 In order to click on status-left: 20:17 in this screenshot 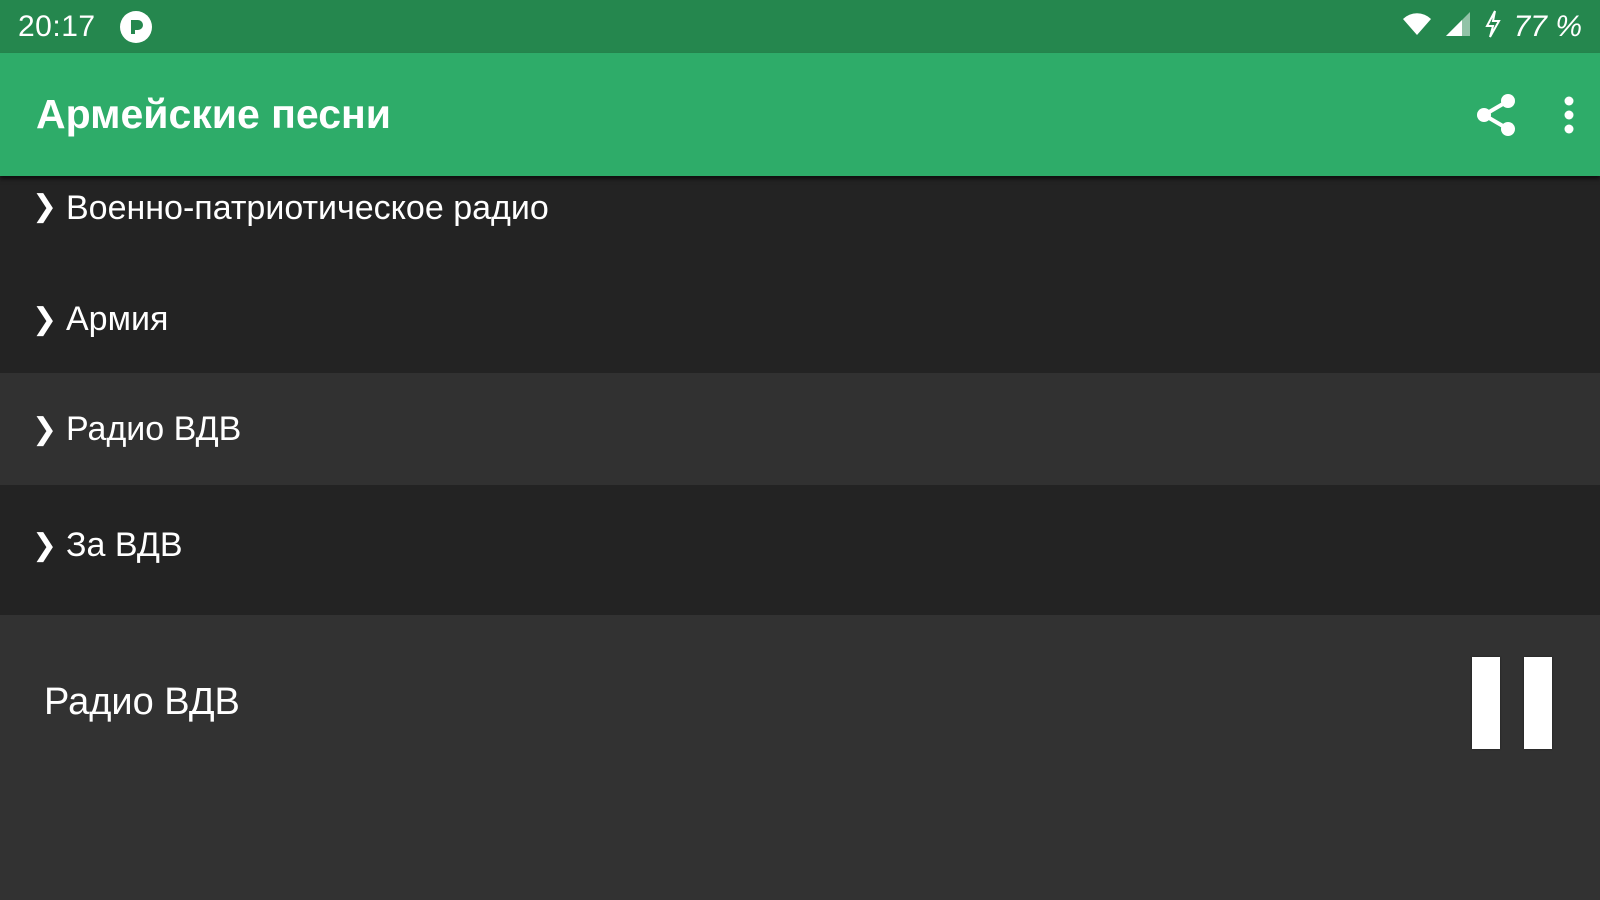, I will do `click(85, 27)`.